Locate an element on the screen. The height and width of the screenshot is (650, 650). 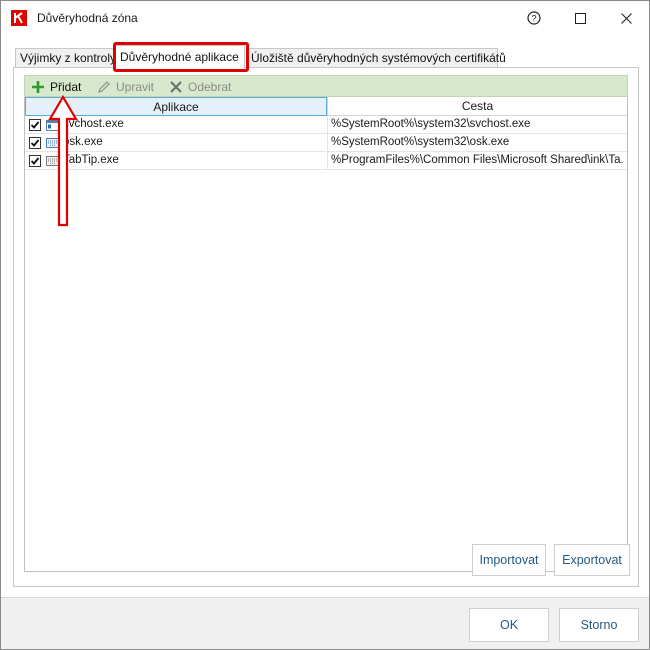
remove-button: Odebrat is located at coordinates (200, 87).